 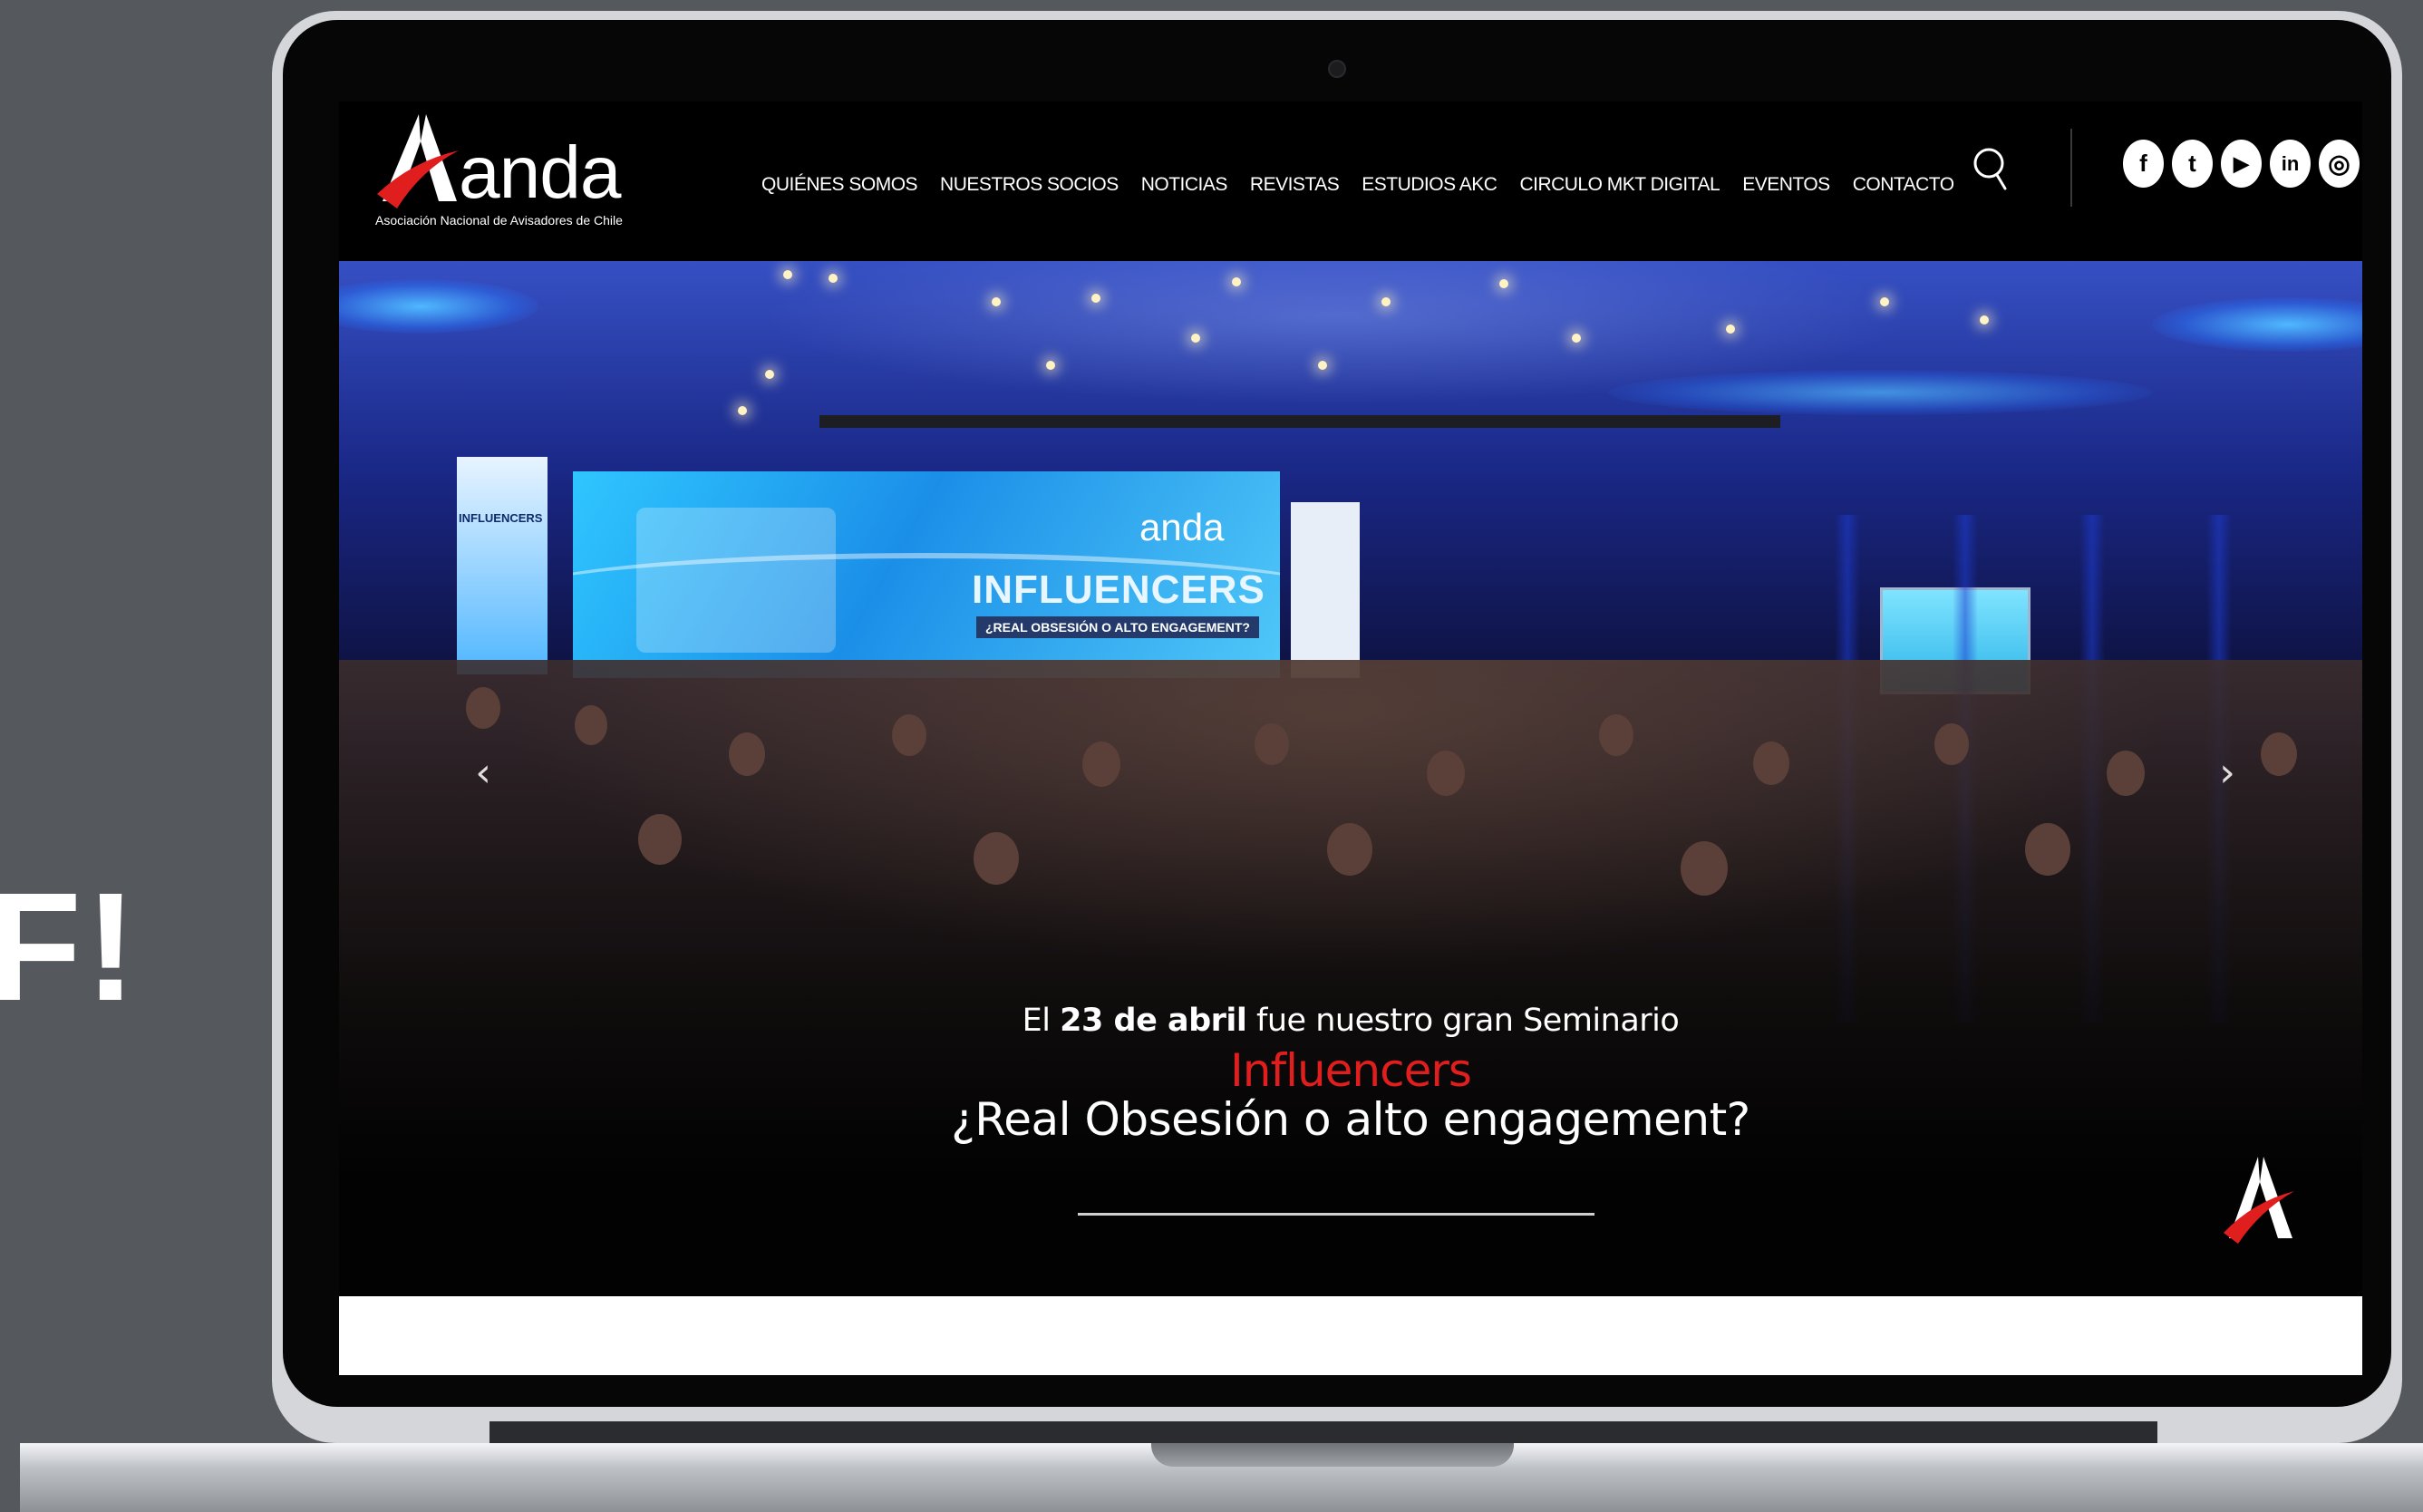 I want to click on linkedin-icon: in, so click(x=2290, y=164).